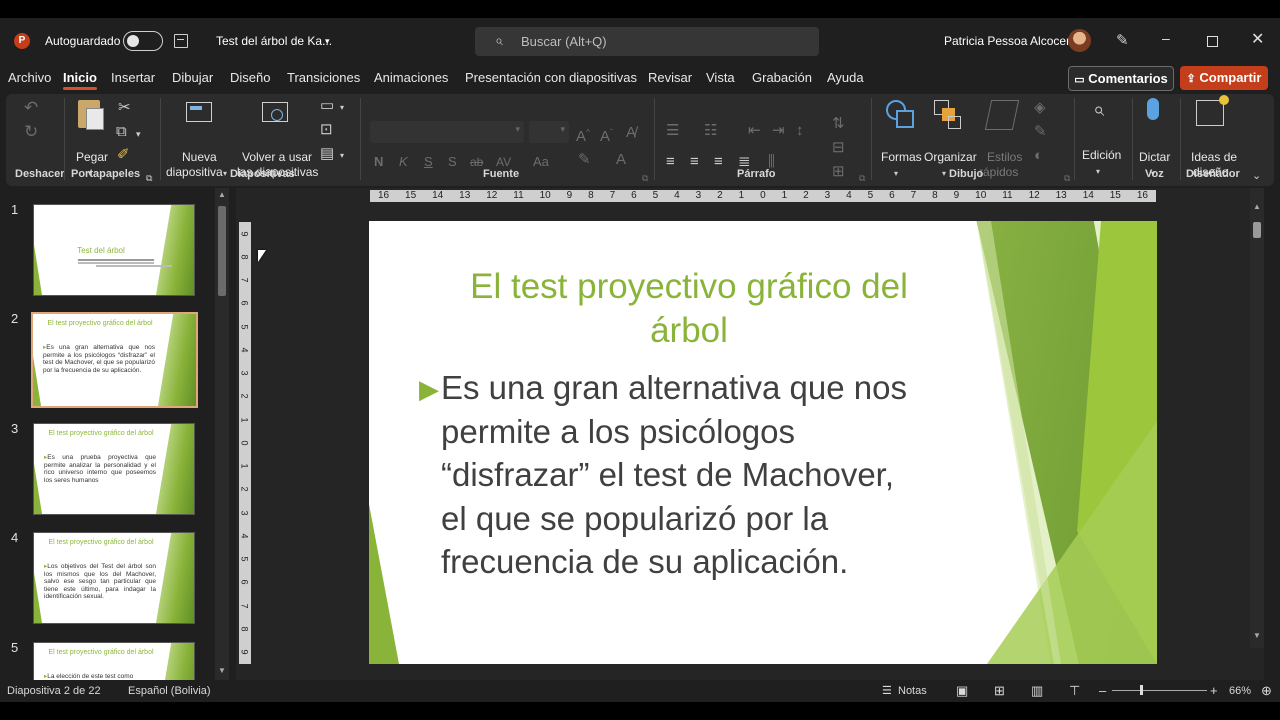  I want to click on tab-dibujar: Dibujar, so click(192, 78).